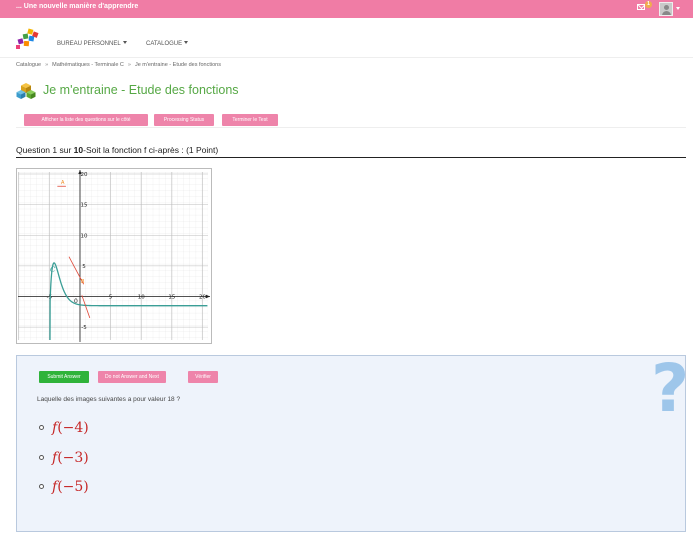 The width and height of the screenshot is (693, 535). I want to click on nav-bureau-personnel: BUREAU PERSONNEL, so click(92, 44).